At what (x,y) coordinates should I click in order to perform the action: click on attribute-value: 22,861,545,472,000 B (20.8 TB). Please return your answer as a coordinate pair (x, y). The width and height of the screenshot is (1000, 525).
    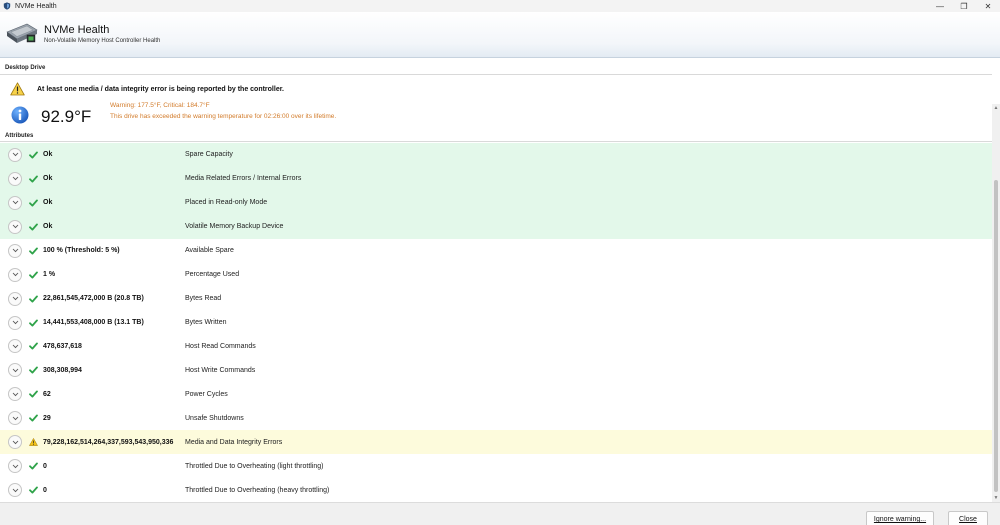
    Looking at the image, I should click on (93, 299).